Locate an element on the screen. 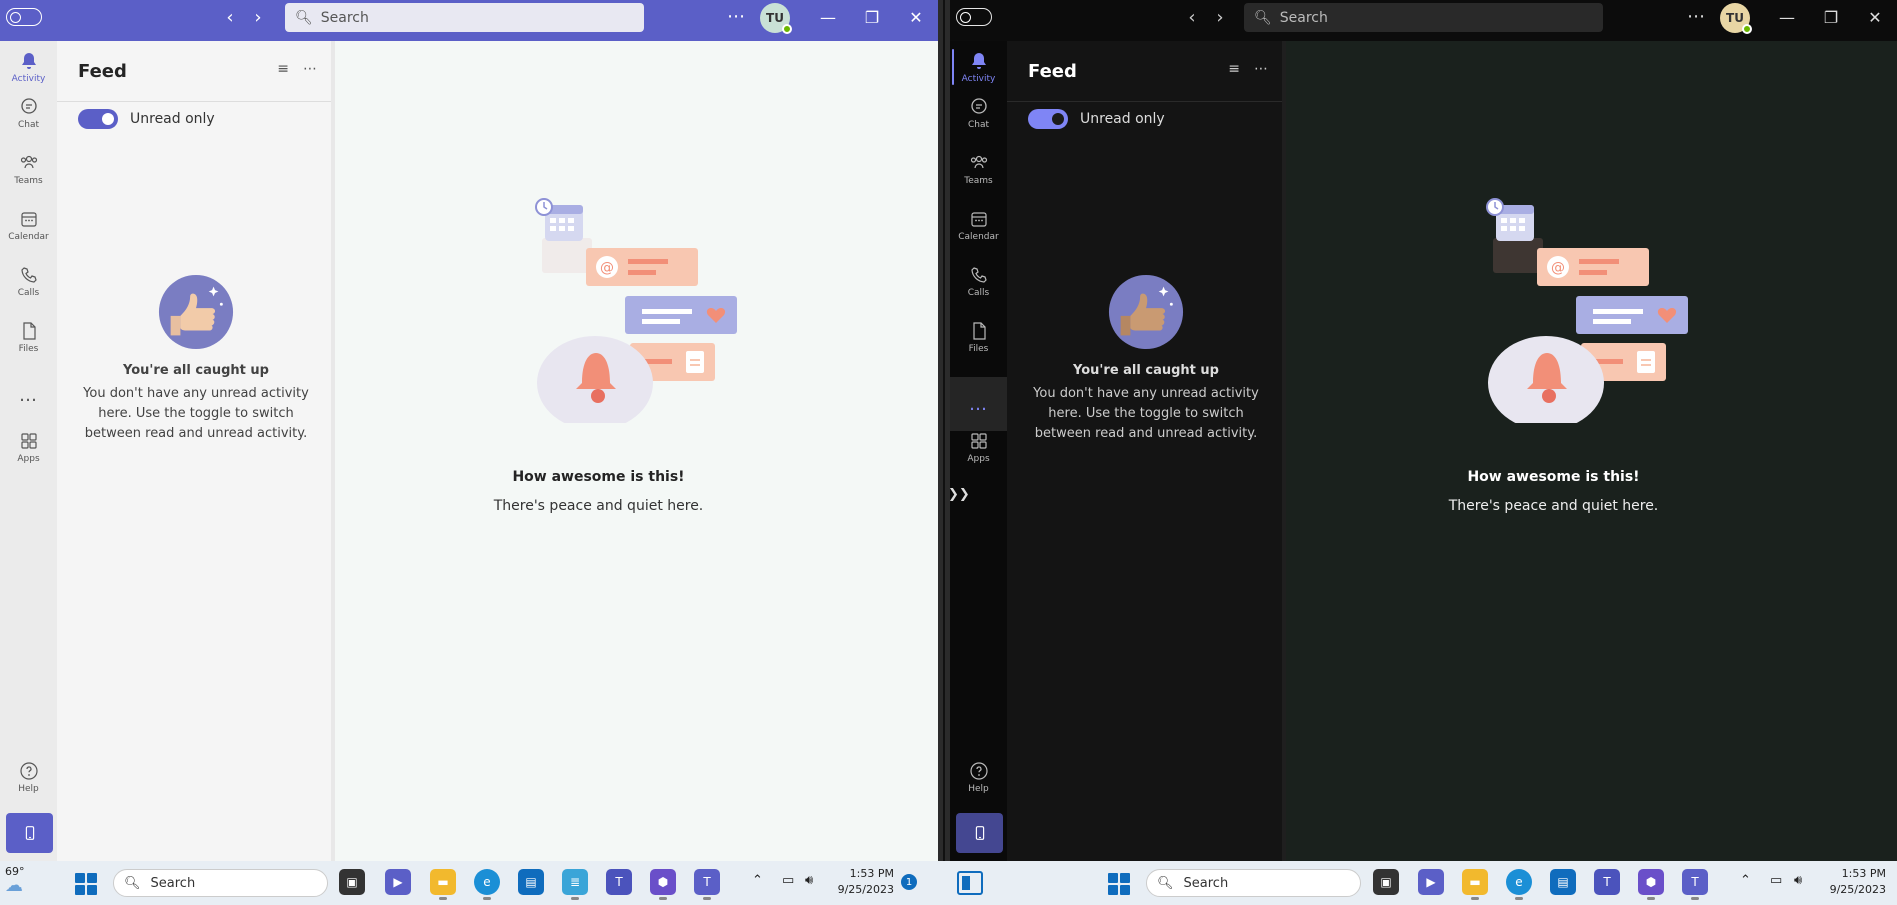 This screenshot has width=1897, height=905. apps-icon is located at coordinates (28, 440).